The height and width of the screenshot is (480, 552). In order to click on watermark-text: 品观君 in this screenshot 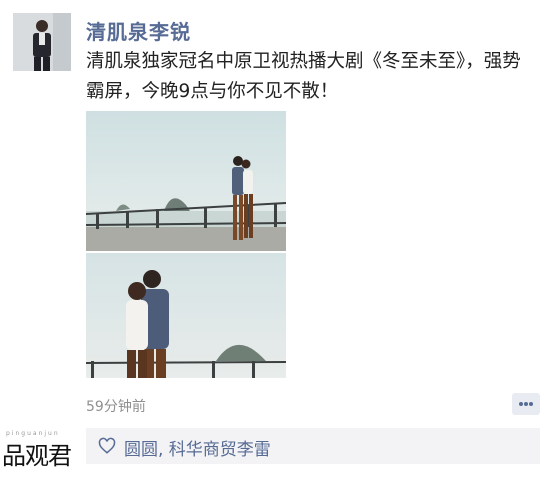, I will do `click(37, 456)`.